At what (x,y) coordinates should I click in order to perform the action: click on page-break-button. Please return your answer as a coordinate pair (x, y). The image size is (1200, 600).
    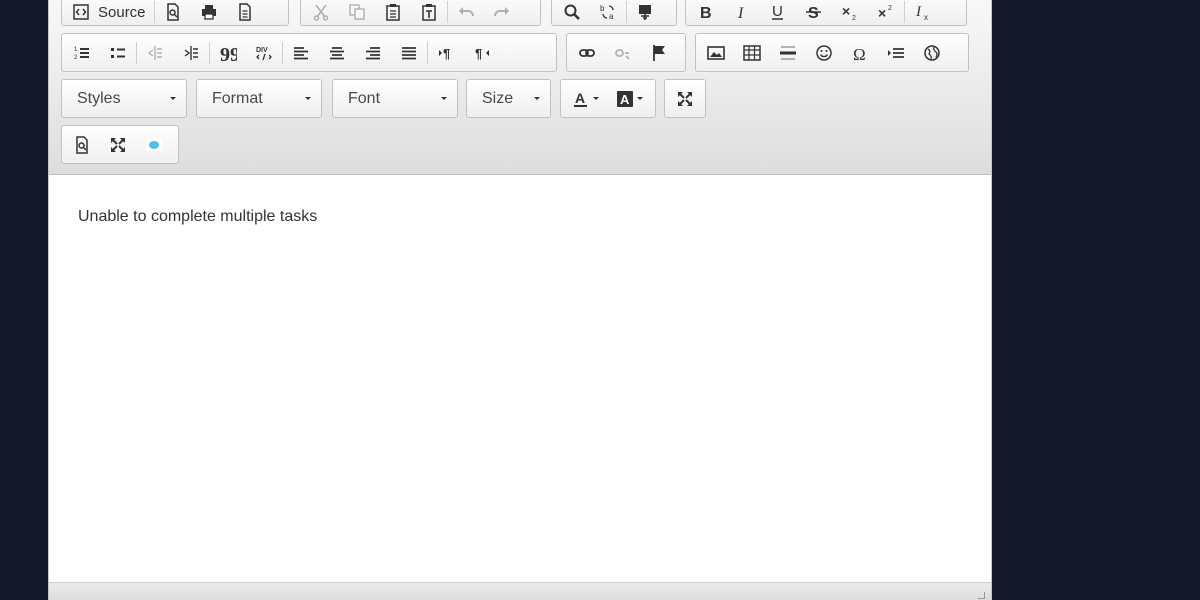
    Looking at the image, I should click on (896, 53).